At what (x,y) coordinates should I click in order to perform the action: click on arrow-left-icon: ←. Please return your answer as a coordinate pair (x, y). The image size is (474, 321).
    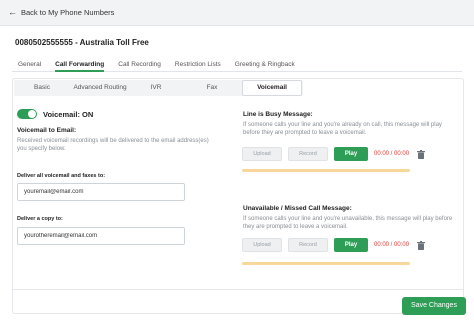
    Looking at the image, I should click on (12, 12).